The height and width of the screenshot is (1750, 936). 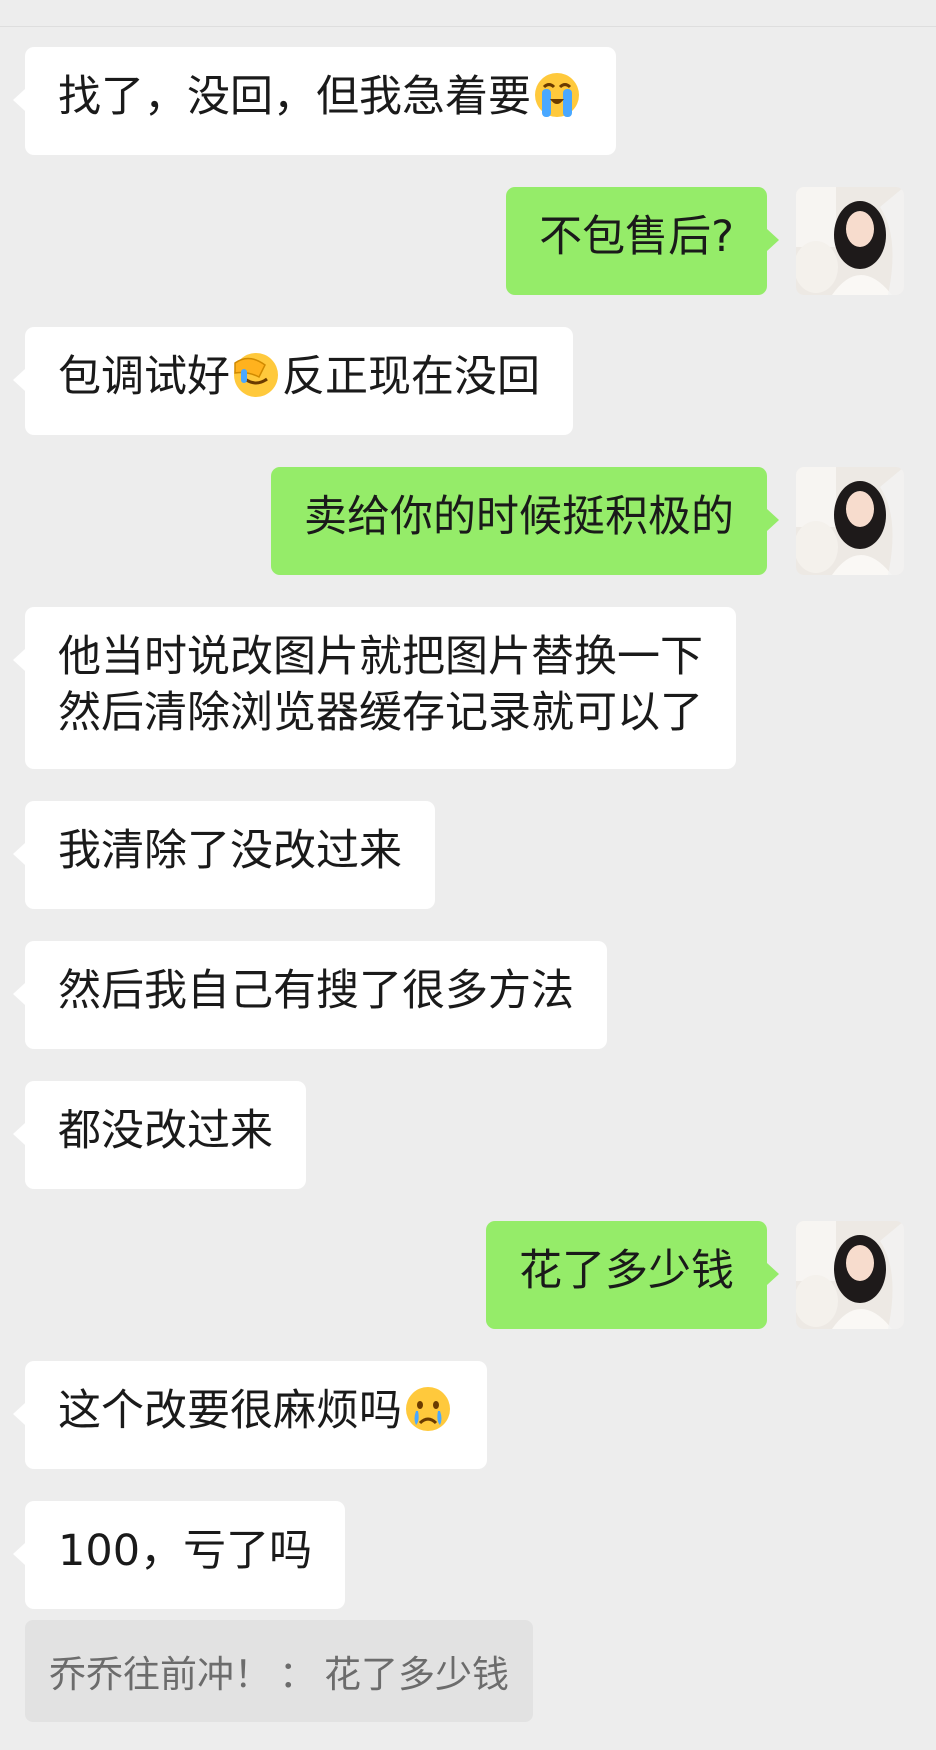 I want to click on top-divider, so click(x=468, y=26).